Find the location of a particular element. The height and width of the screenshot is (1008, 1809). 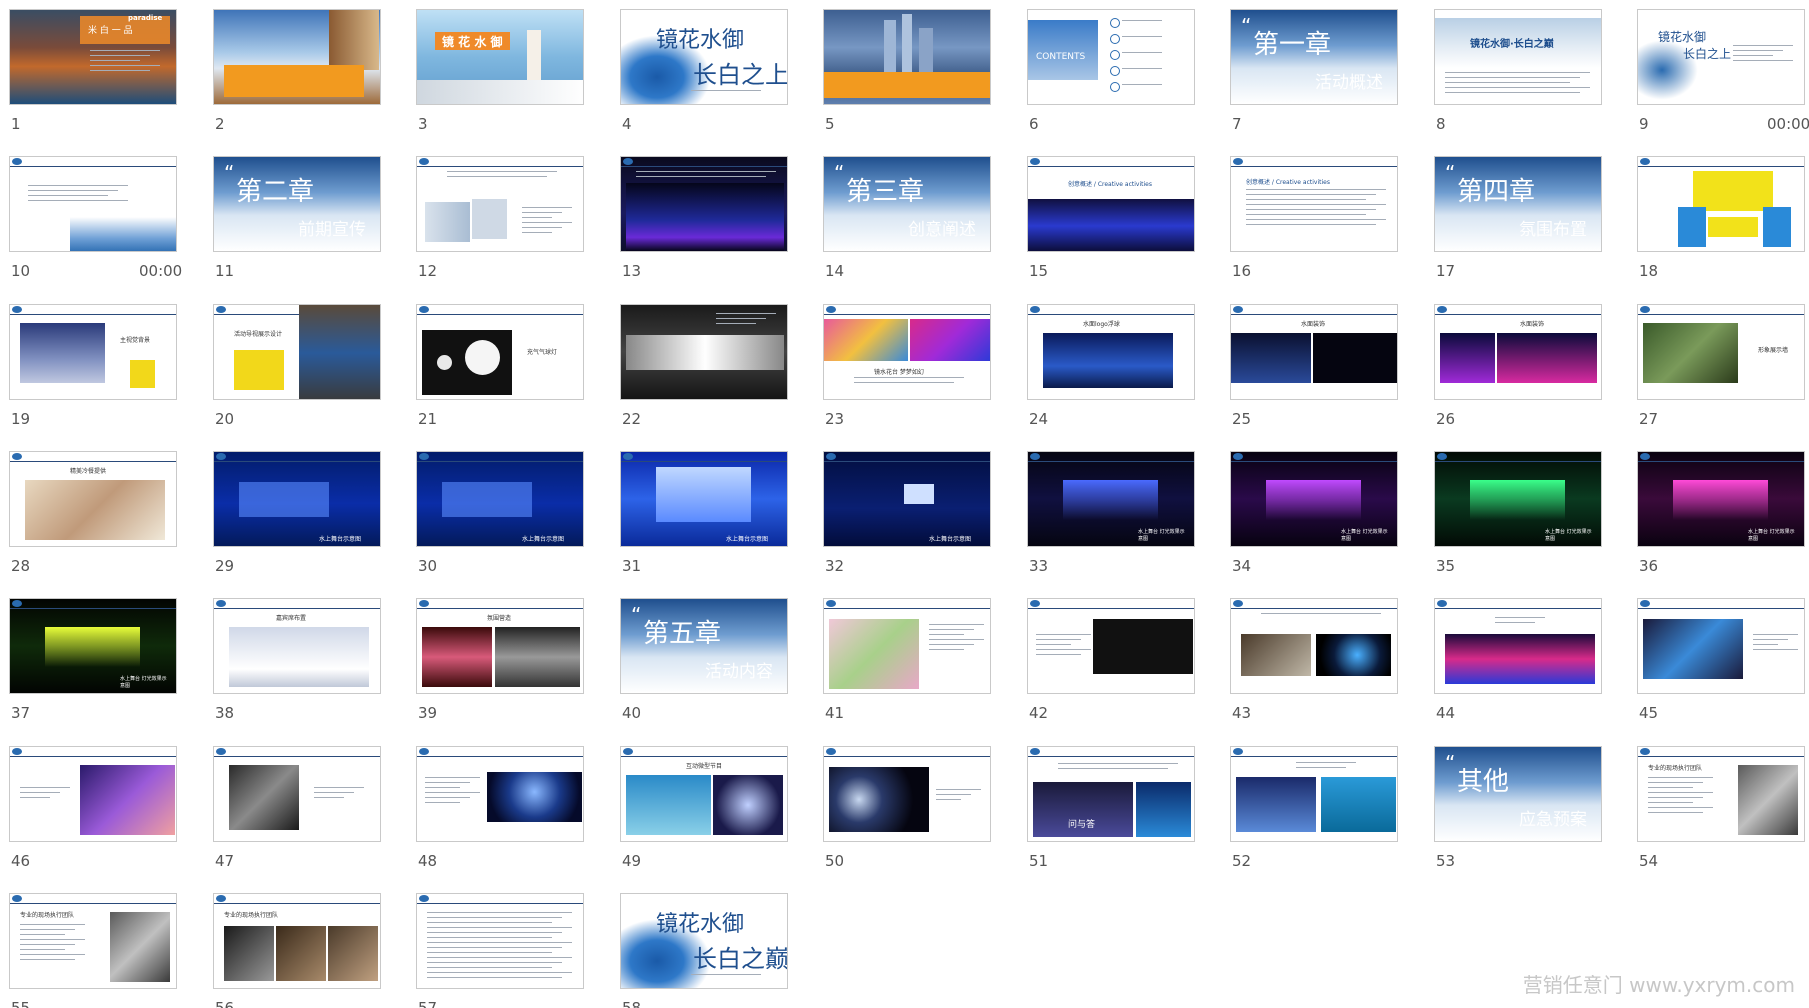

header-rule is located at coordinates (1518, 461).